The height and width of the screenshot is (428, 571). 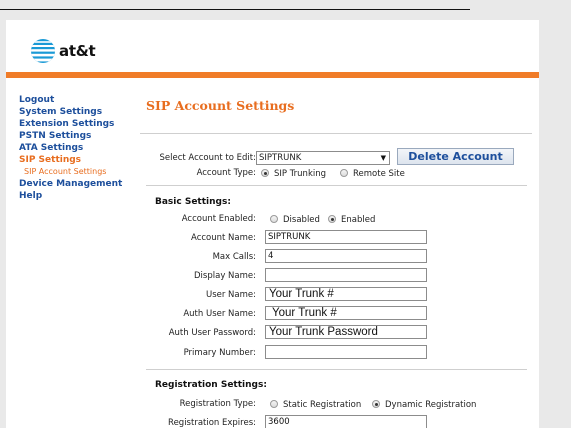 I want to click on remote-site-option-label: Remote Site, so click(x=379, y=174).